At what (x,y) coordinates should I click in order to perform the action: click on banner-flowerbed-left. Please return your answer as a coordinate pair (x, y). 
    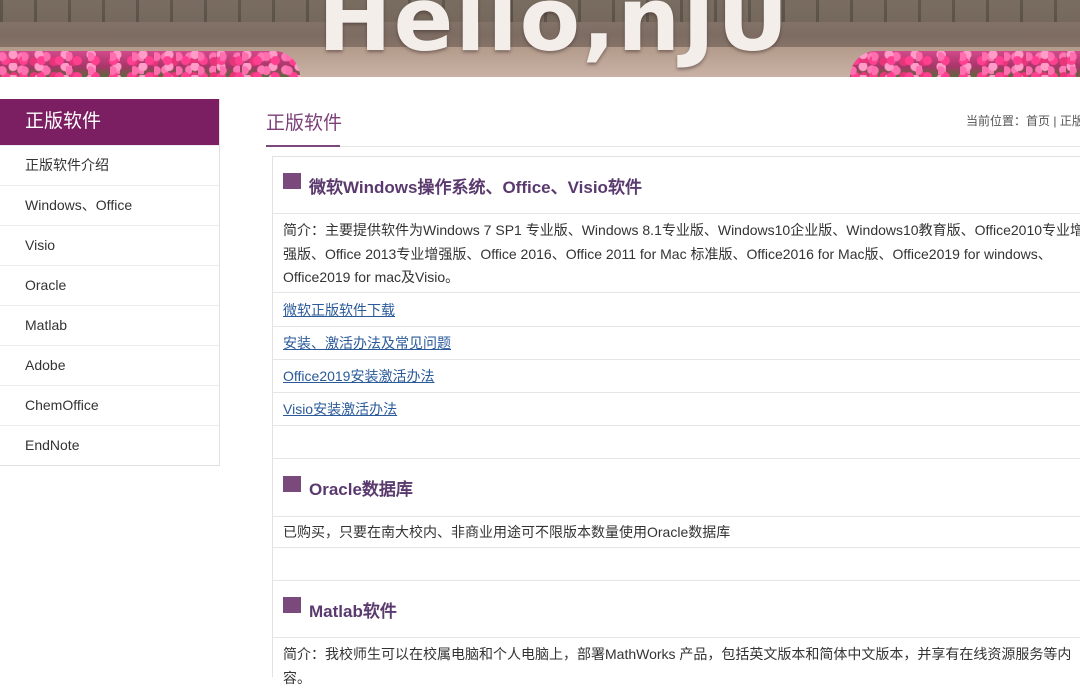
    Looking at the image, I should click on (150, 64).